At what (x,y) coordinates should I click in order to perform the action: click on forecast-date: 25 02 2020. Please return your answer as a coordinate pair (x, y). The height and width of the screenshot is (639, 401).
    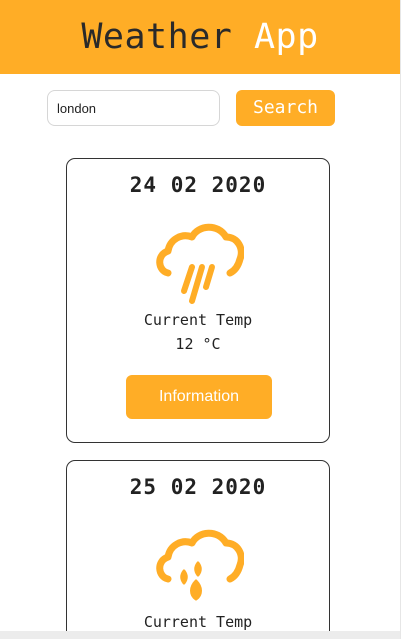
    Looking at the image, I should click on (198, 487).